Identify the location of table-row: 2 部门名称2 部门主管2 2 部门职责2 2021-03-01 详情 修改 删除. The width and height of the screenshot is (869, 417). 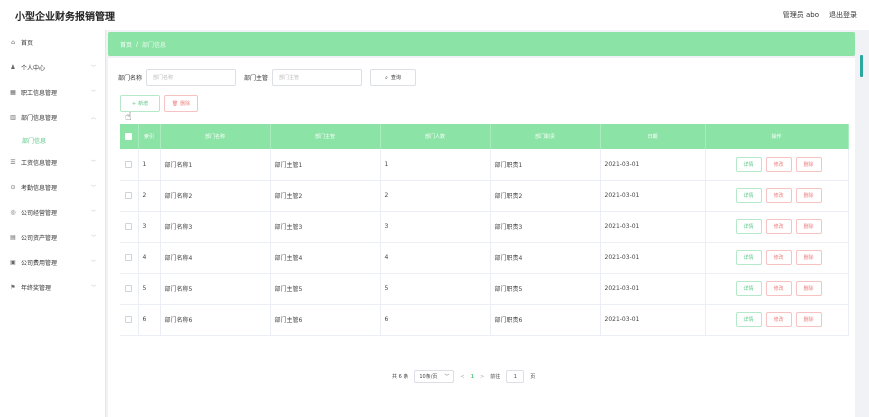
(484, 196).